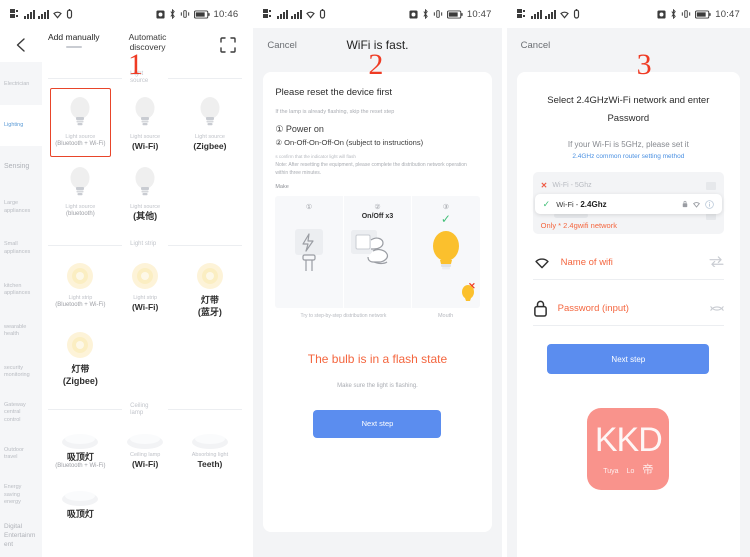 This screenshot has height=557, width=750. What do you see at coordinates (568, 204) in the screenshot?
I see `wifi-selected-prefix: Wi-Fi -` at bounding box center [568, 204].